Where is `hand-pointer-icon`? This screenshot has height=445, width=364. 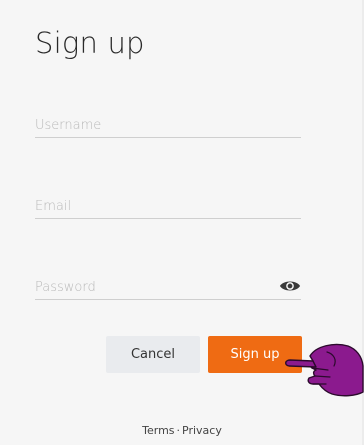 hand-pointer-icon is located at coordinates (324, 370).